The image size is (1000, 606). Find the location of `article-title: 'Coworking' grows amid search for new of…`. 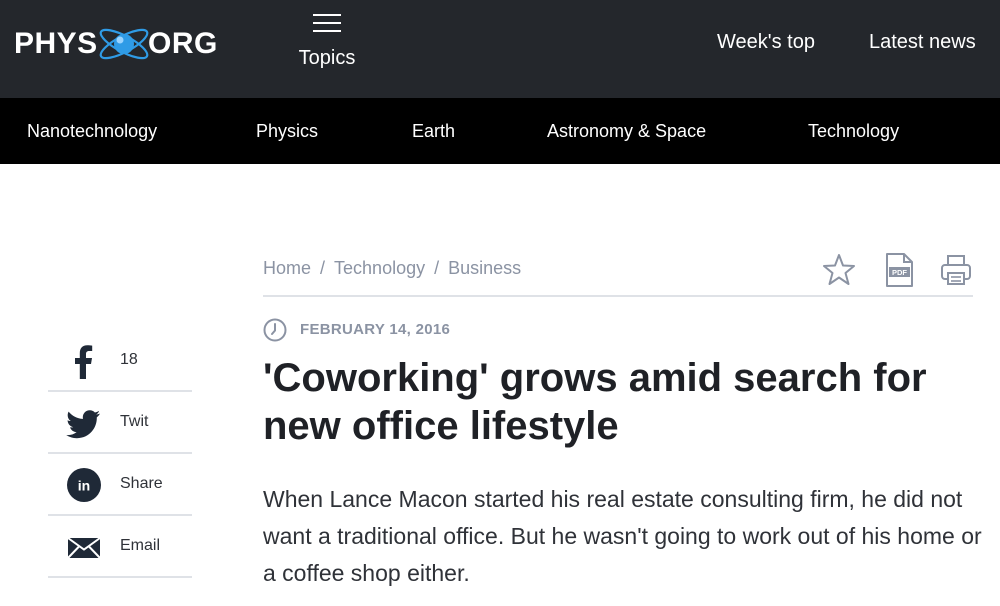

article-title: 'Coworking' grows amid search for new of… is located at coordinates (595, 402).